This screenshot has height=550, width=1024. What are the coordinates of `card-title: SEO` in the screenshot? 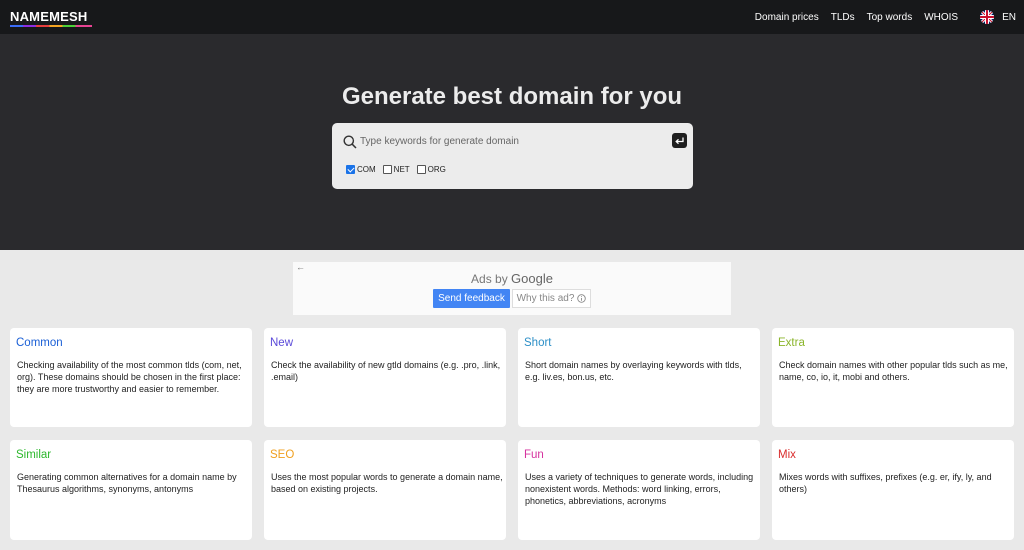 It's located at (282, 455).